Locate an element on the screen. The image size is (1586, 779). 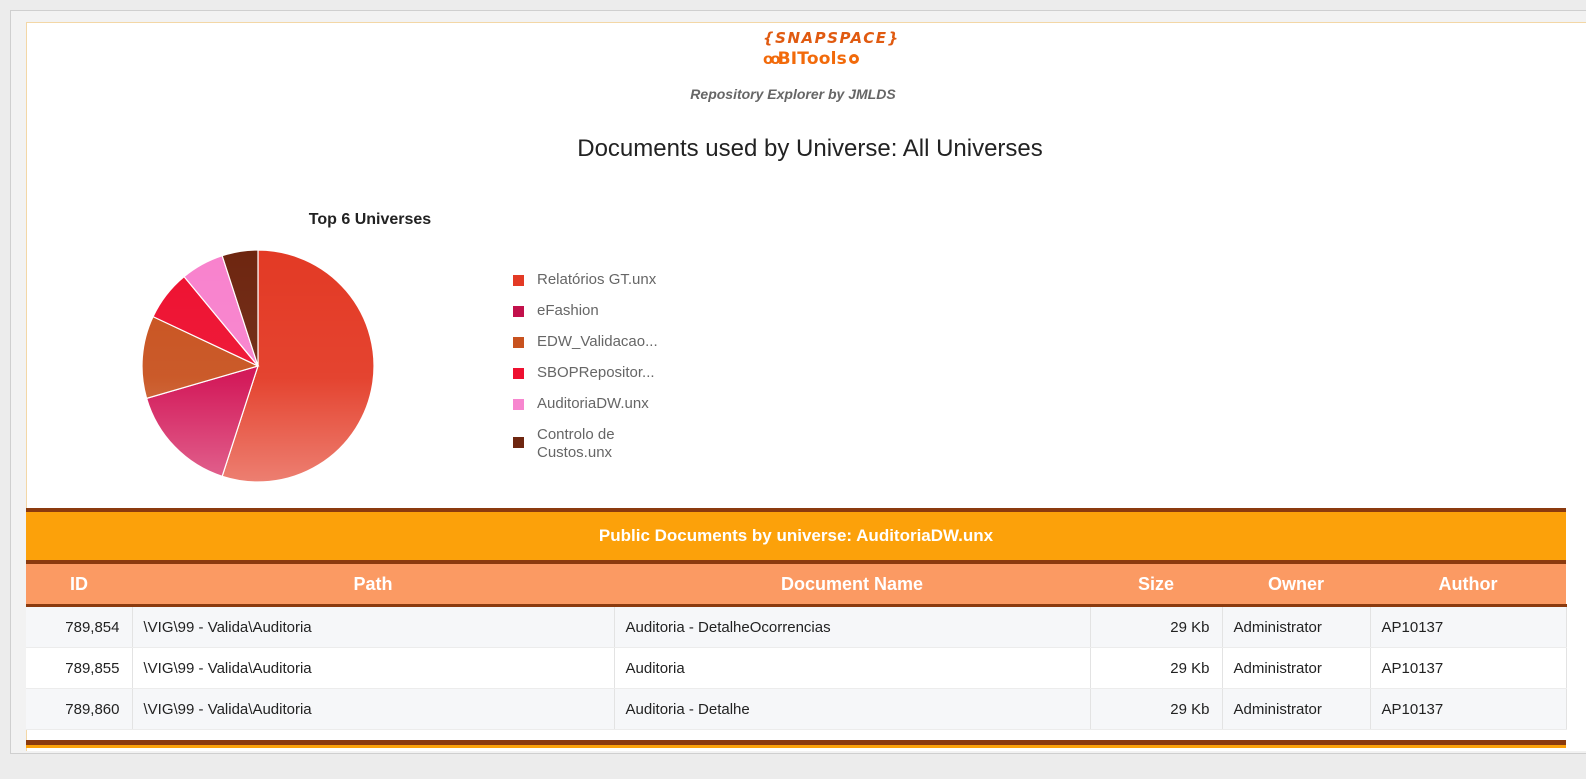
snapspace-bitools-logo: {SNAPSPACE} ooBITools is located at coordinates (838, 54).